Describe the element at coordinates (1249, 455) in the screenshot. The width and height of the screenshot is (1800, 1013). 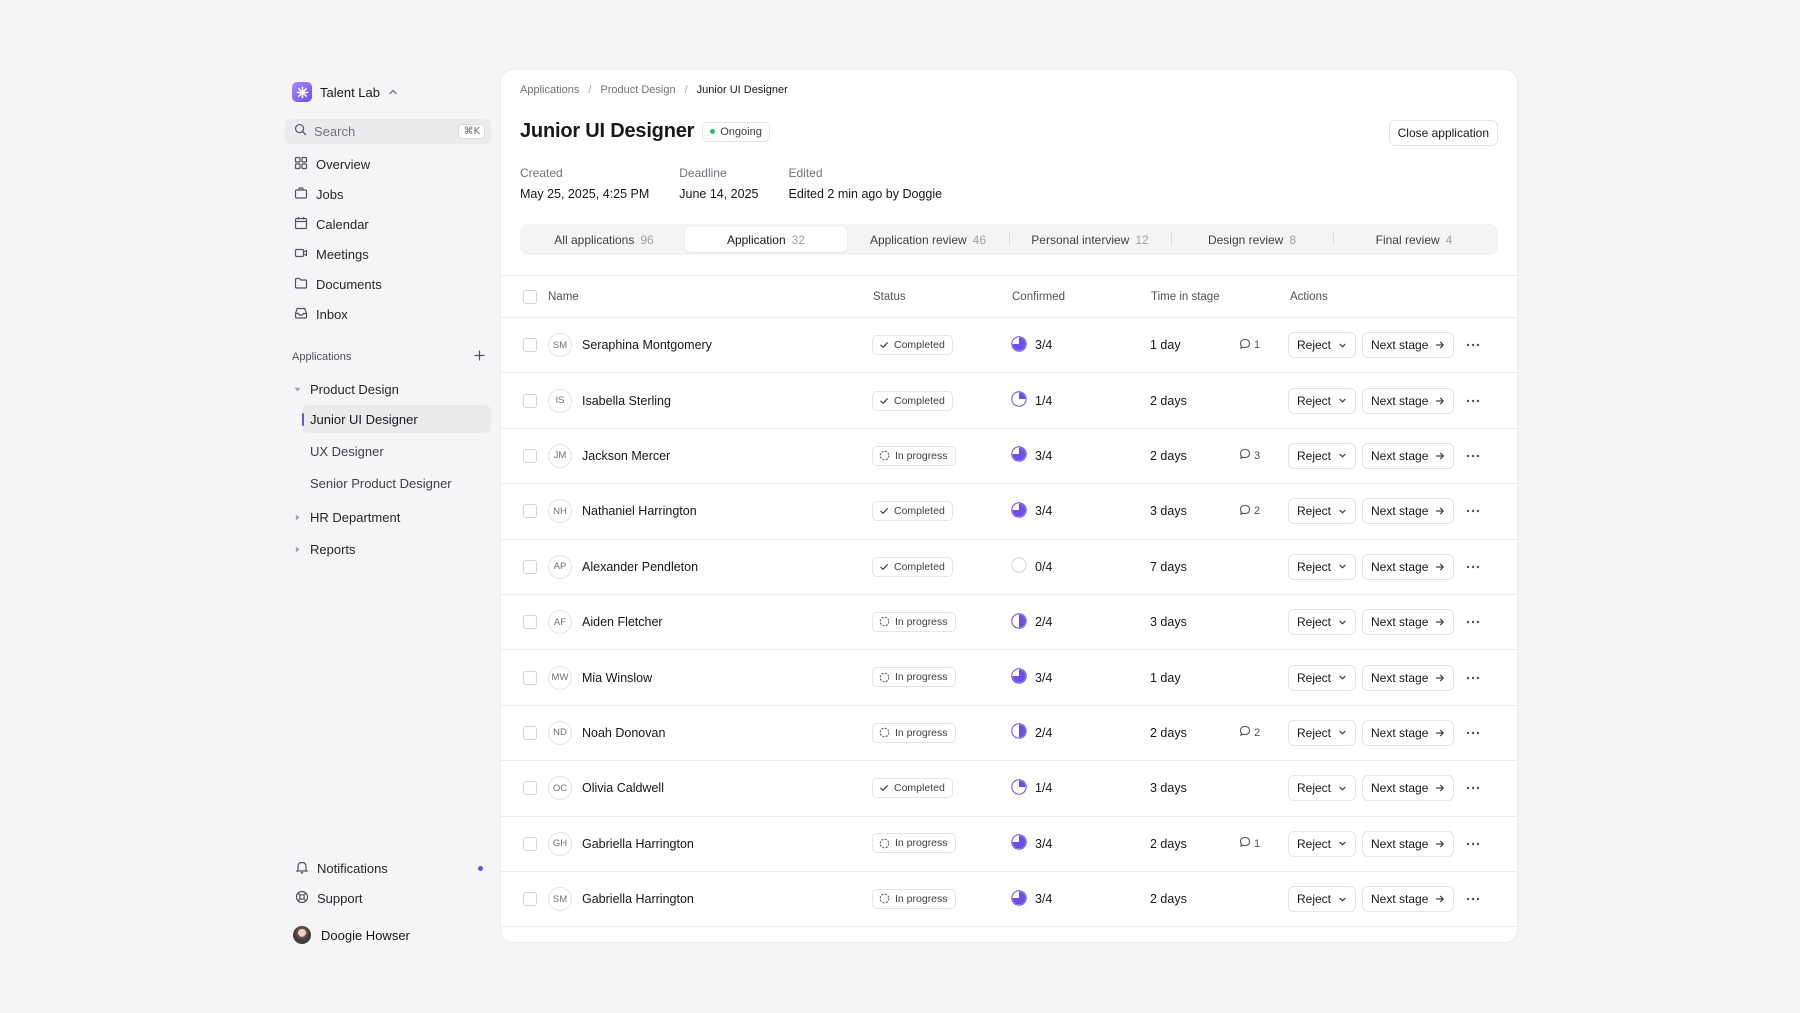
I see `comments-cell: 3` at that location.